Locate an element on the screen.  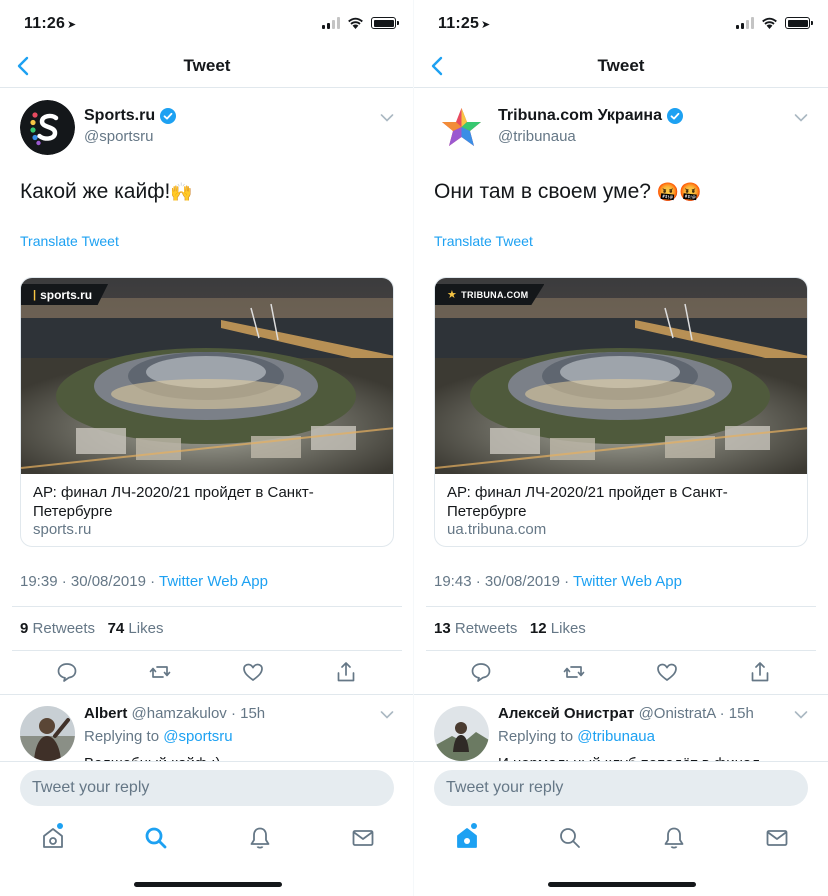
likes-count: 12 is located at coordinates (538, 628).